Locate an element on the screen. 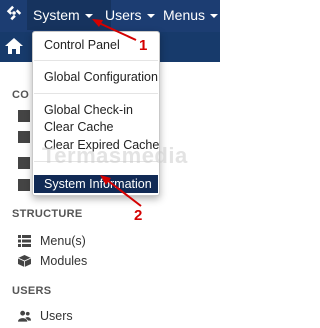  nav-menu-menus: Menus is located at coordinates (194, 15).